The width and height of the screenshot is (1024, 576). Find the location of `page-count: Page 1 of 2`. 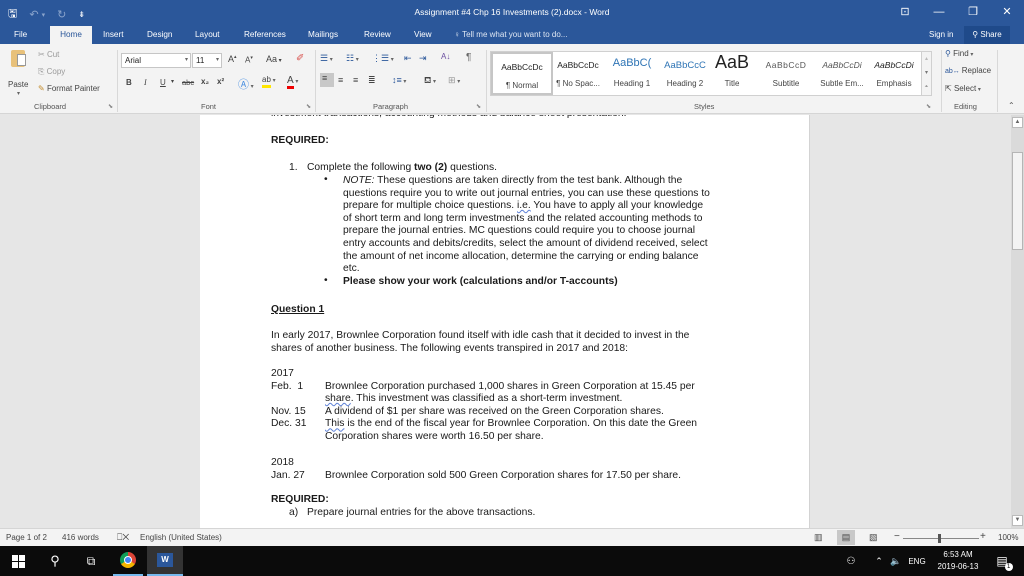

page-count: Page 1 of 2 is located at coordinates (26, 537).